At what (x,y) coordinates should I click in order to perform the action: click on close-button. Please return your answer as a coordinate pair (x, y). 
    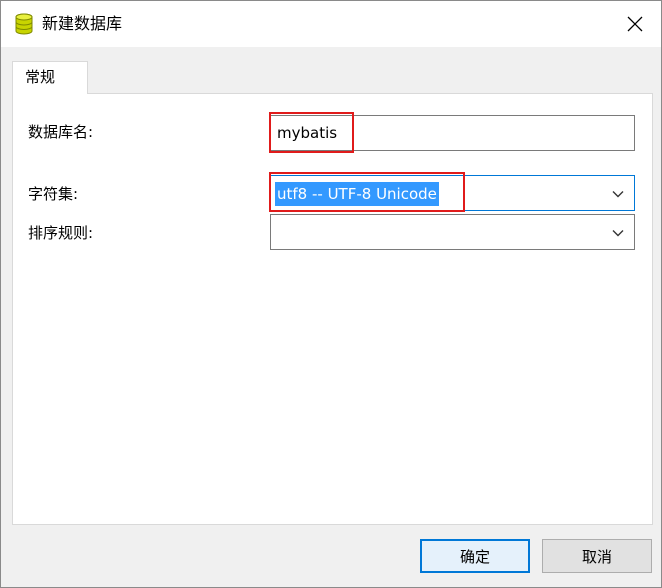
    Looking at the image, I should click on (635, 24).